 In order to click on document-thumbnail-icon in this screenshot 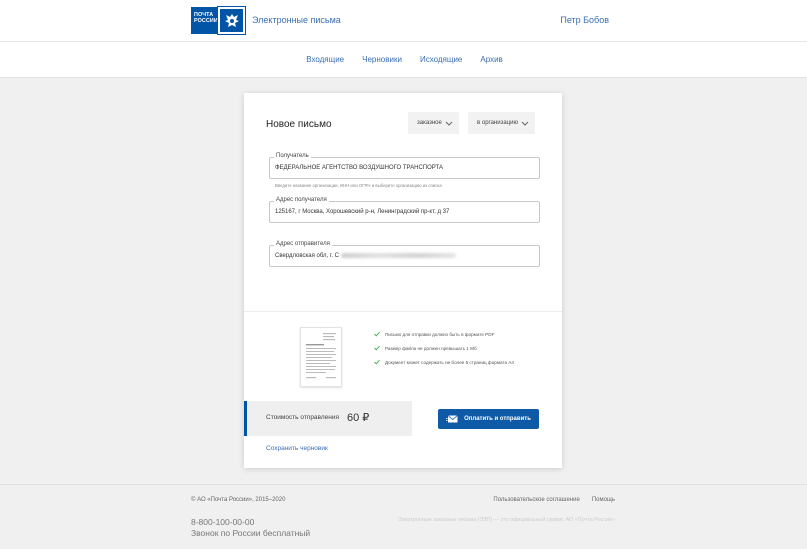, I will do `click(321, 357)`.